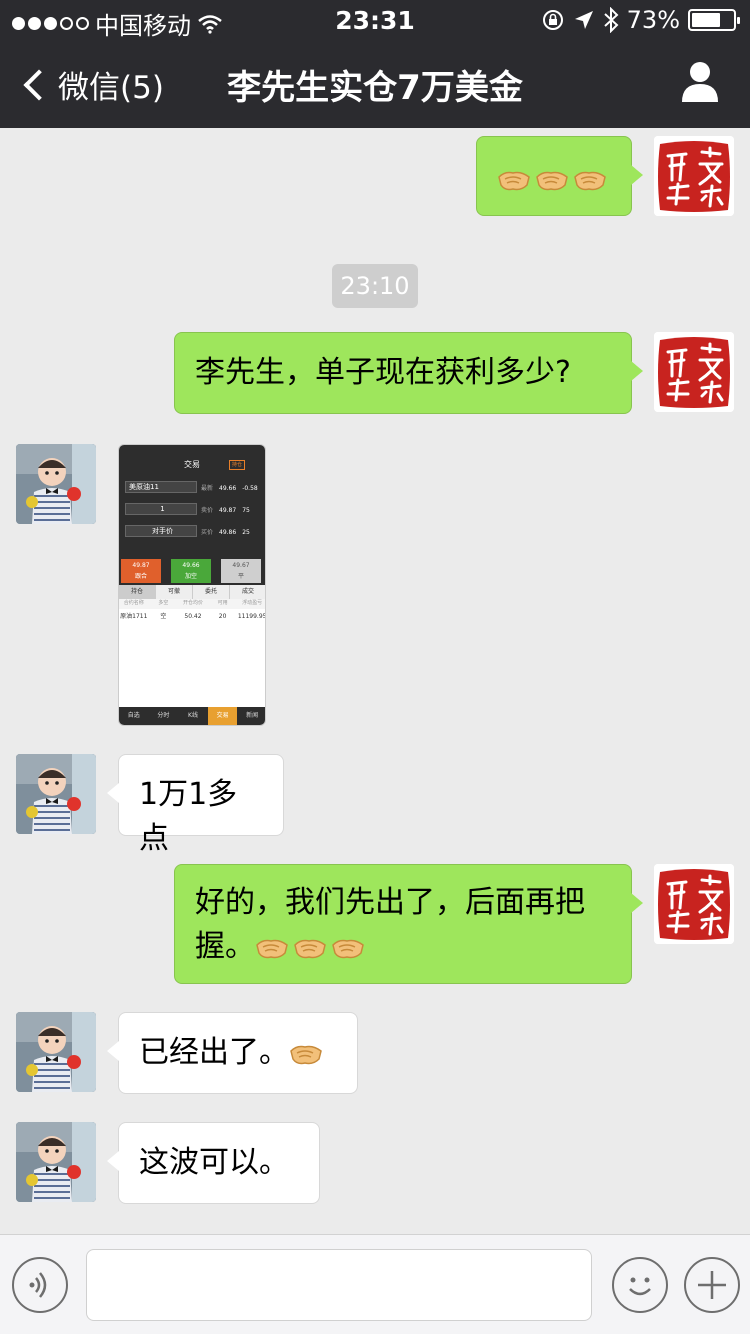  What do you see at coordinates (225, 532) in the screenshot?
I see `screenshot-quote: 买价 49.86 25` at bounding box center [225, 532].